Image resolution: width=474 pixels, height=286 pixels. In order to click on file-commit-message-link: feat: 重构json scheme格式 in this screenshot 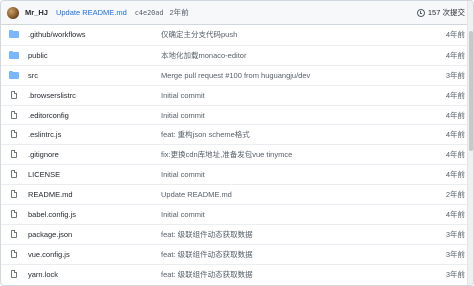, I will do `click(288, 134)`.